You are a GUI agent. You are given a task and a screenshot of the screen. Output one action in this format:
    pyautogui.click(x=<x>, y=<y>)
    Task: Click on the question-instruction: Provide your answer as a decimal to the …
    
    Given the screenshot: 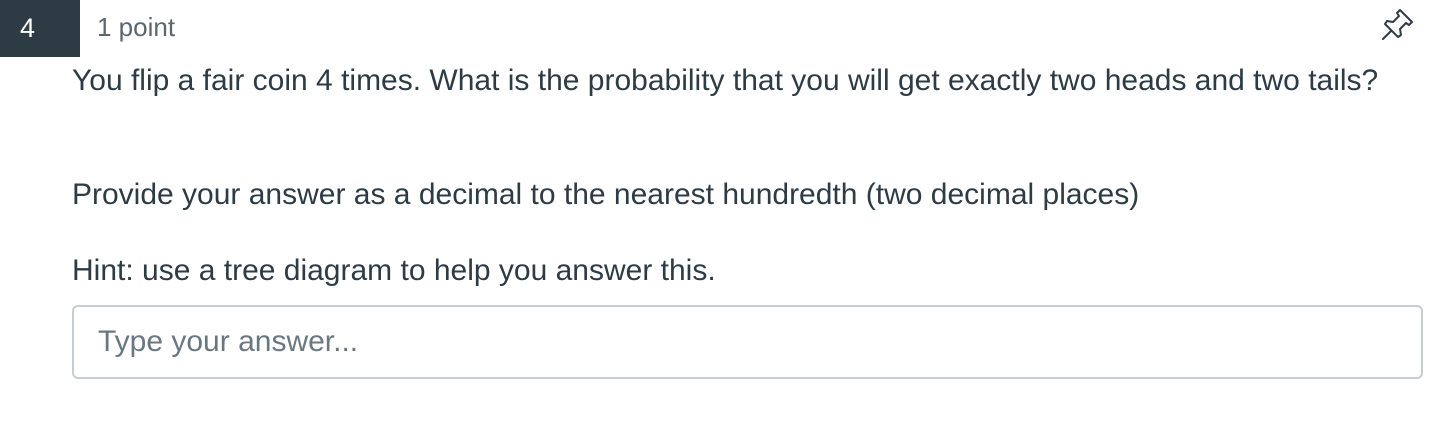 What is the action you would take?
    pyautogui.click(x=606, y=194)
    